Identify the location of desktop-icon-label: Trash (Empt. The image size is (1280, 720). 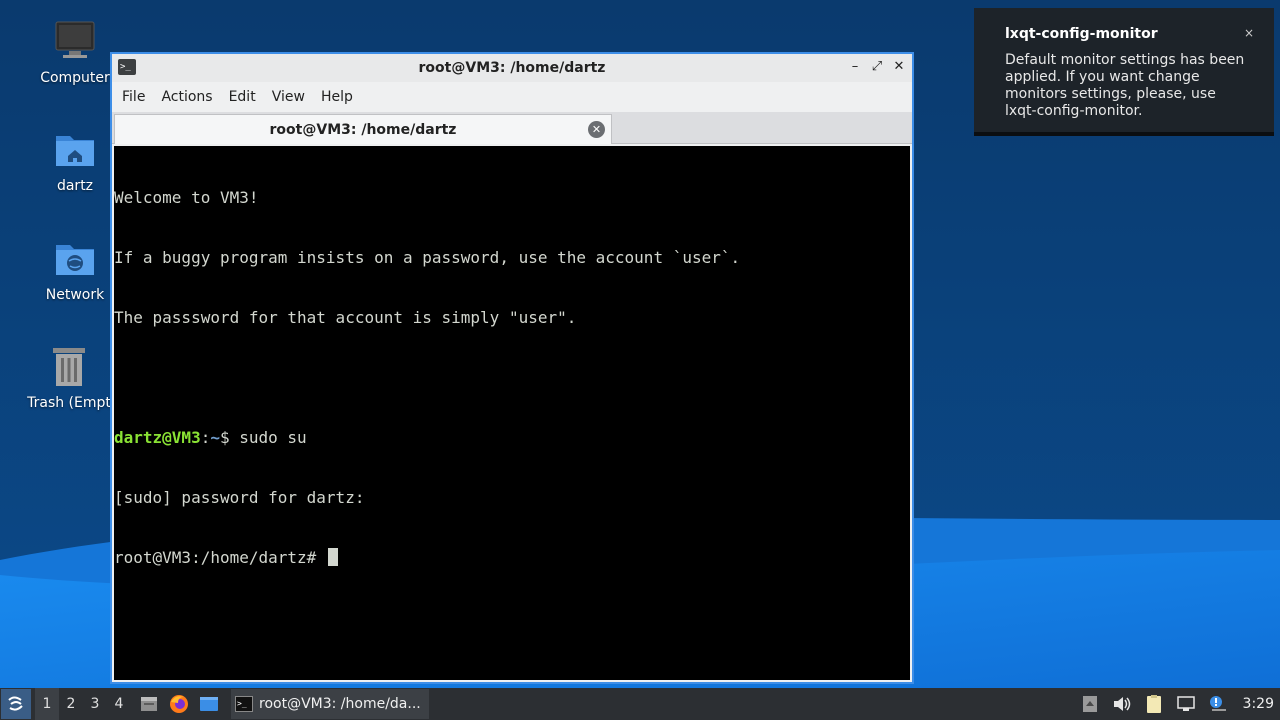
(69, 403).